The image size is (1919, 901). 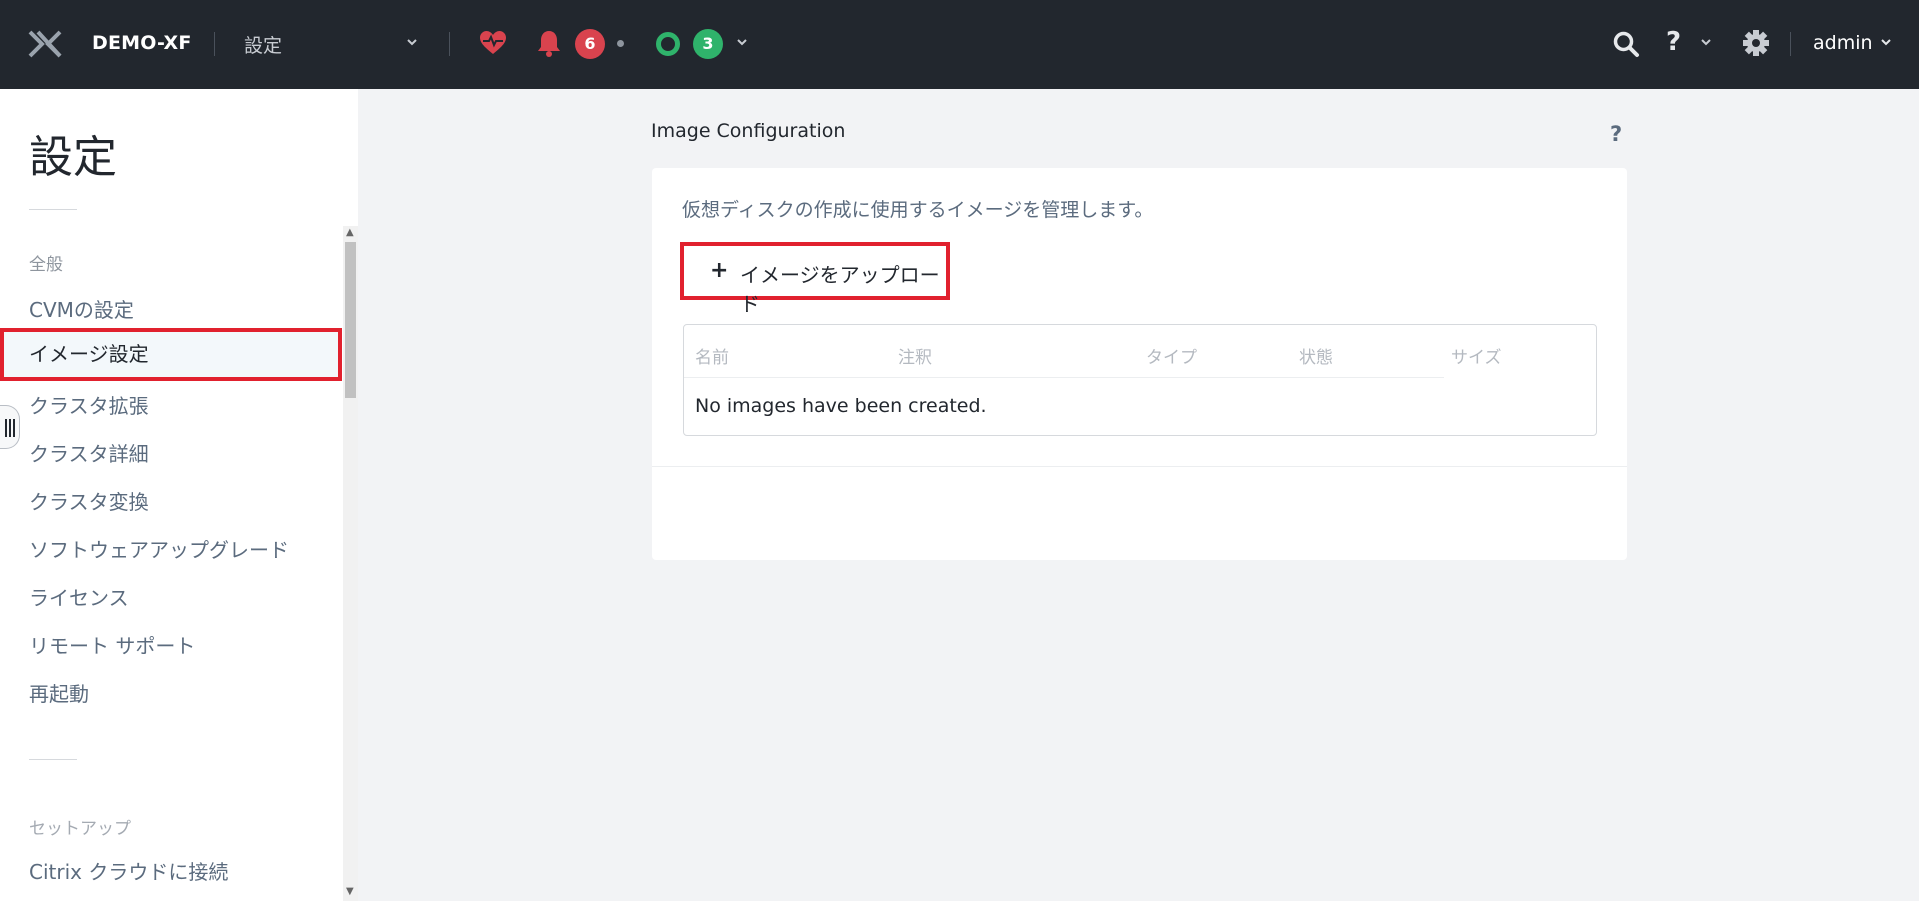 What do you see at coordinates (79, 596) in the screenshot?
I see `sidebar-item-license: ライセンス` at bounding box center [79, 596].